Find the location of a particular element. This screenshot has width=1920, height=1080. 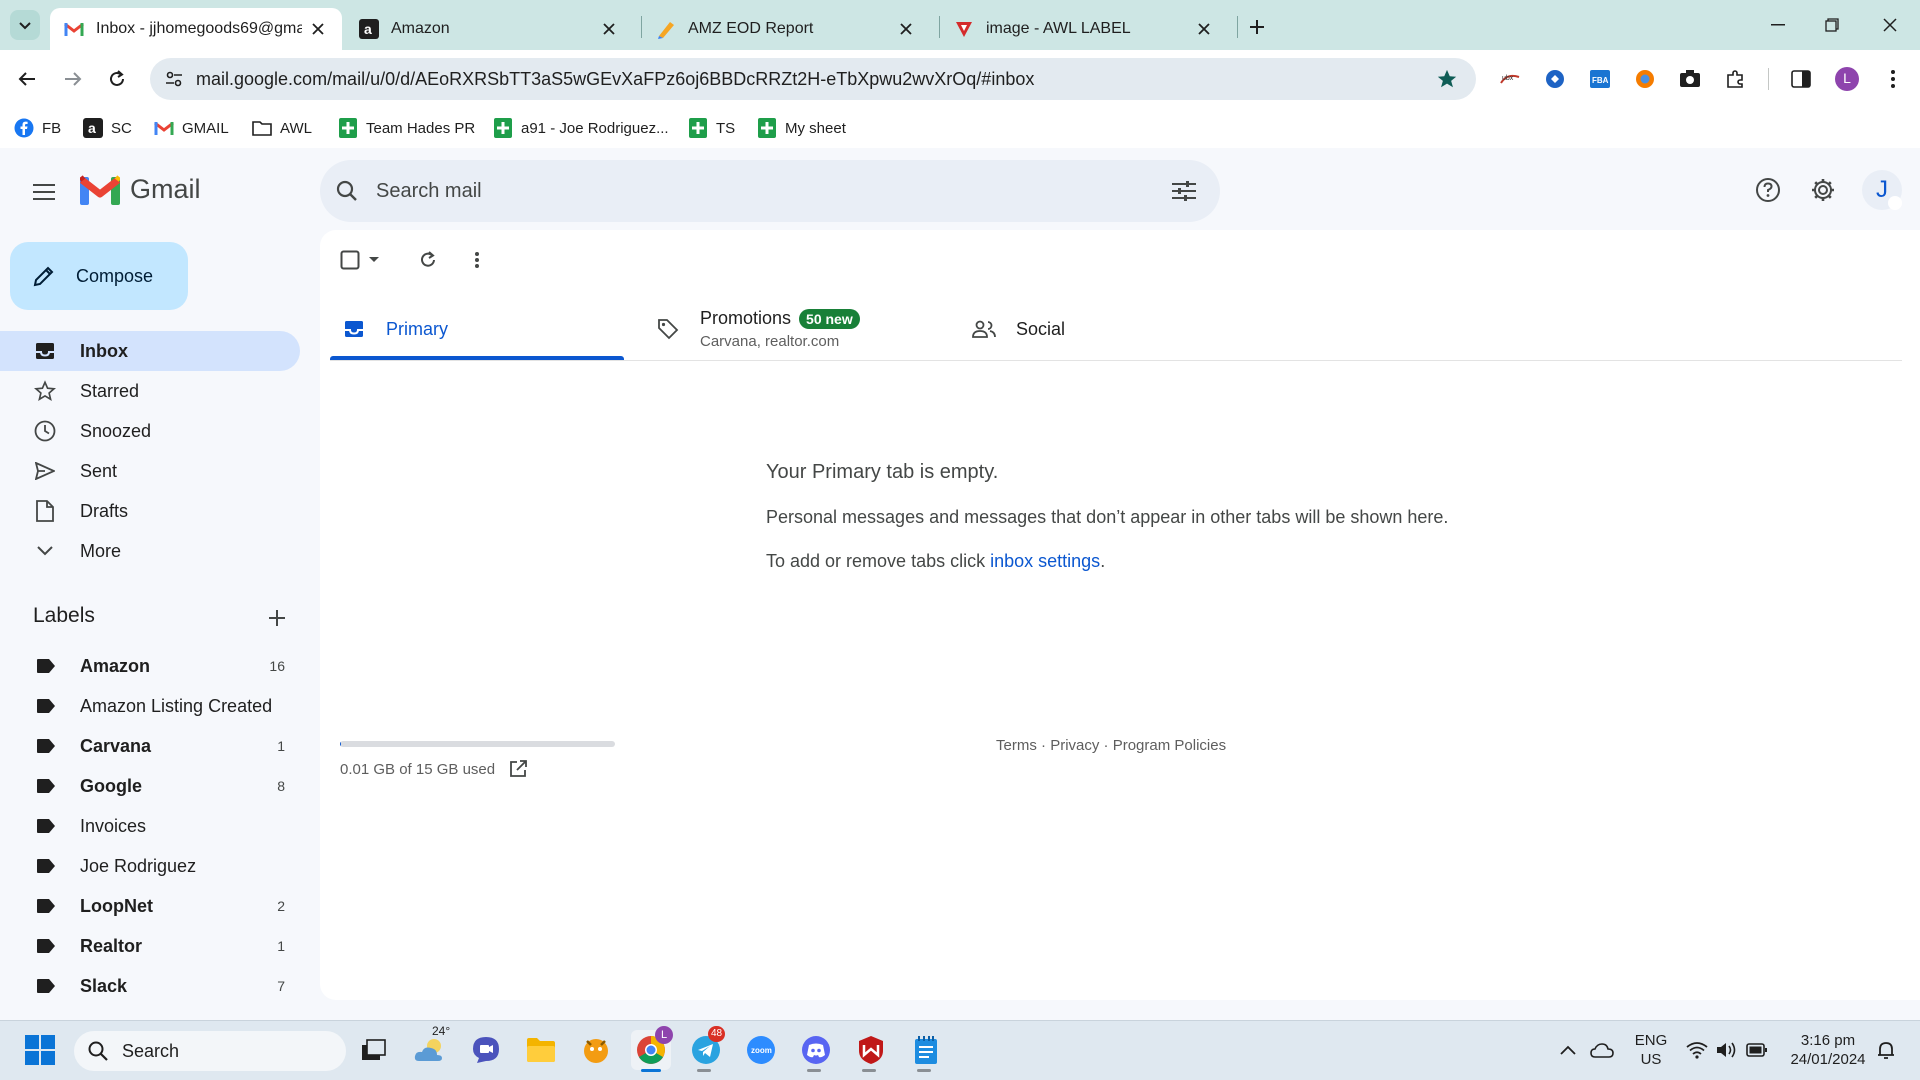

taskbar-discord is located at coordinates (816, 1050).